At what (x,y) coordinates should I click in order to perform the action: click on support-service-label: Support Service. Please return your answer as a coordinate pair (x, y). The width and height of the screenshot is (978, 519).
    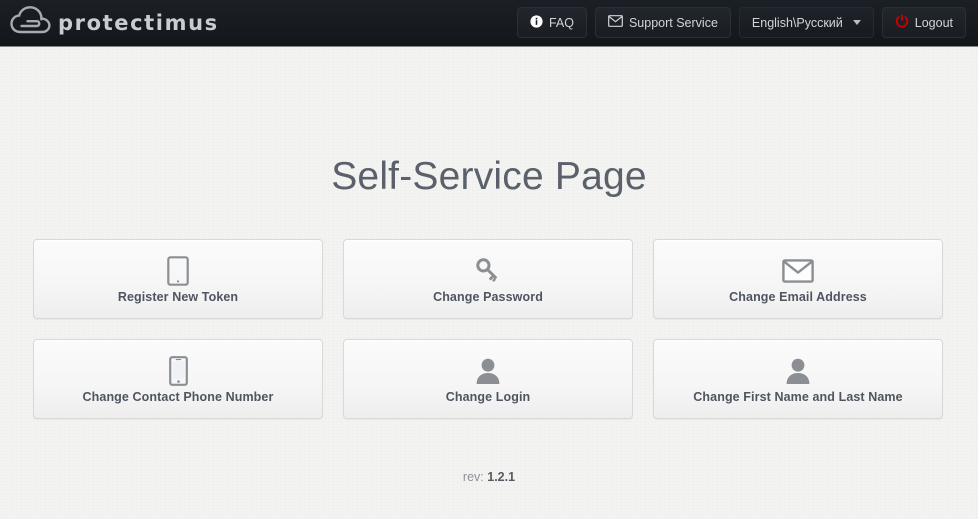
    Looking at the image, I should click on (673, 22).